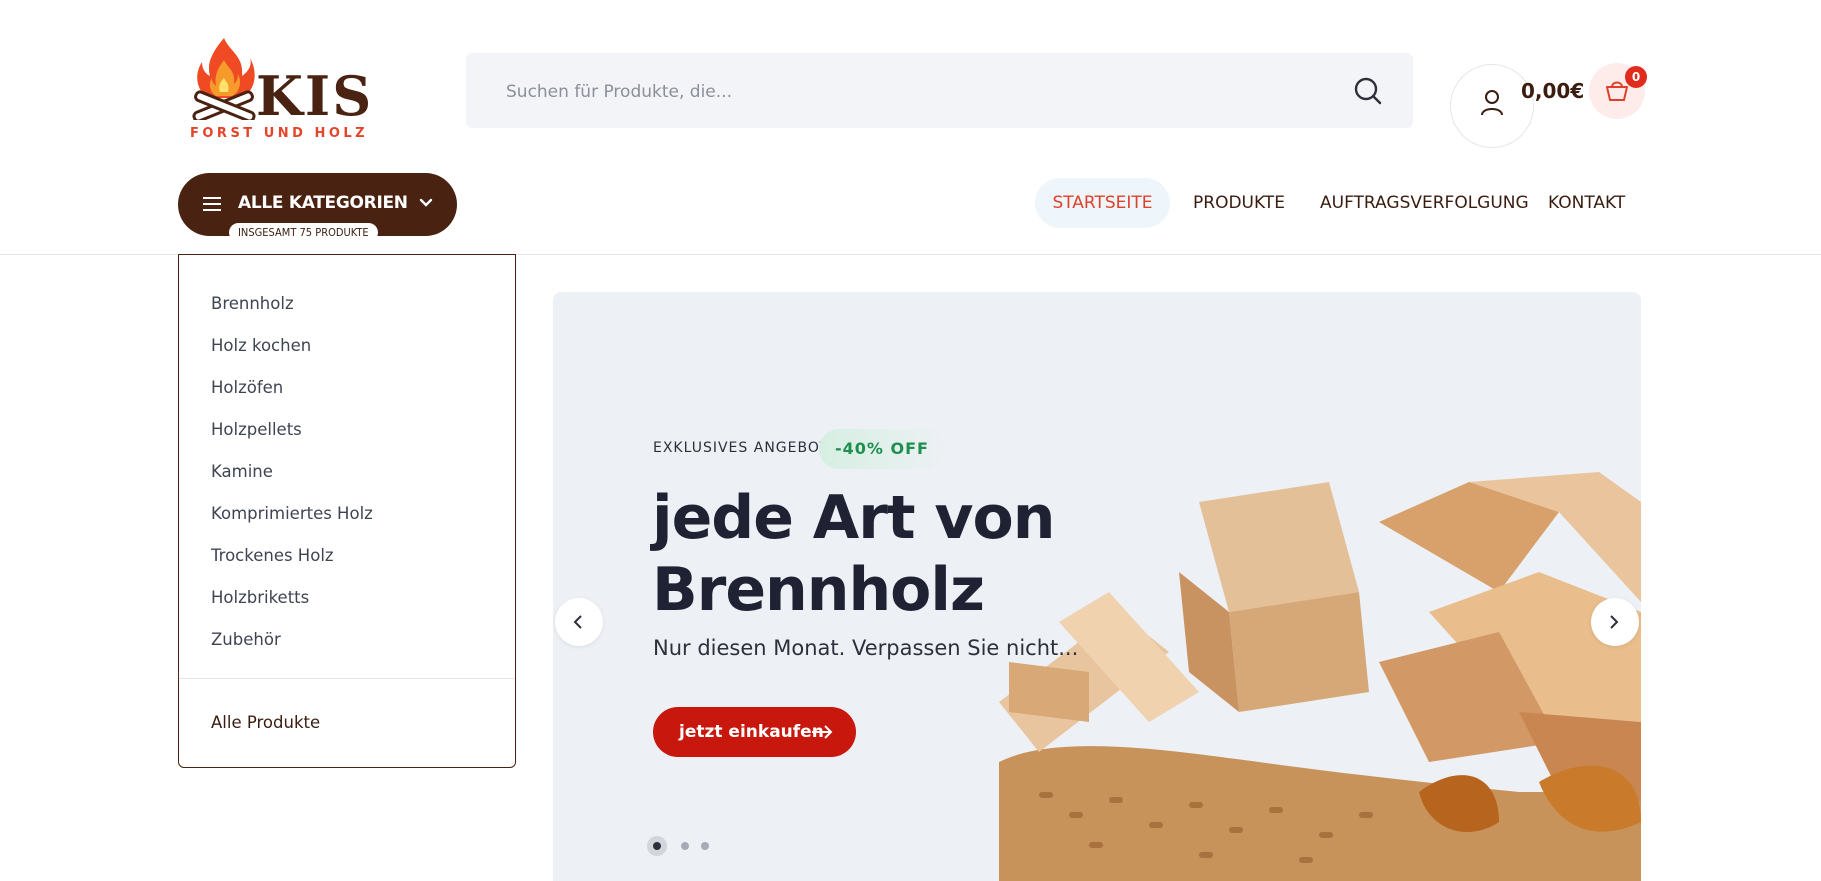 This screenshot has height=881, width=1821. I want to click on hero-title-line-2: Brennholz, so click(818, 590).